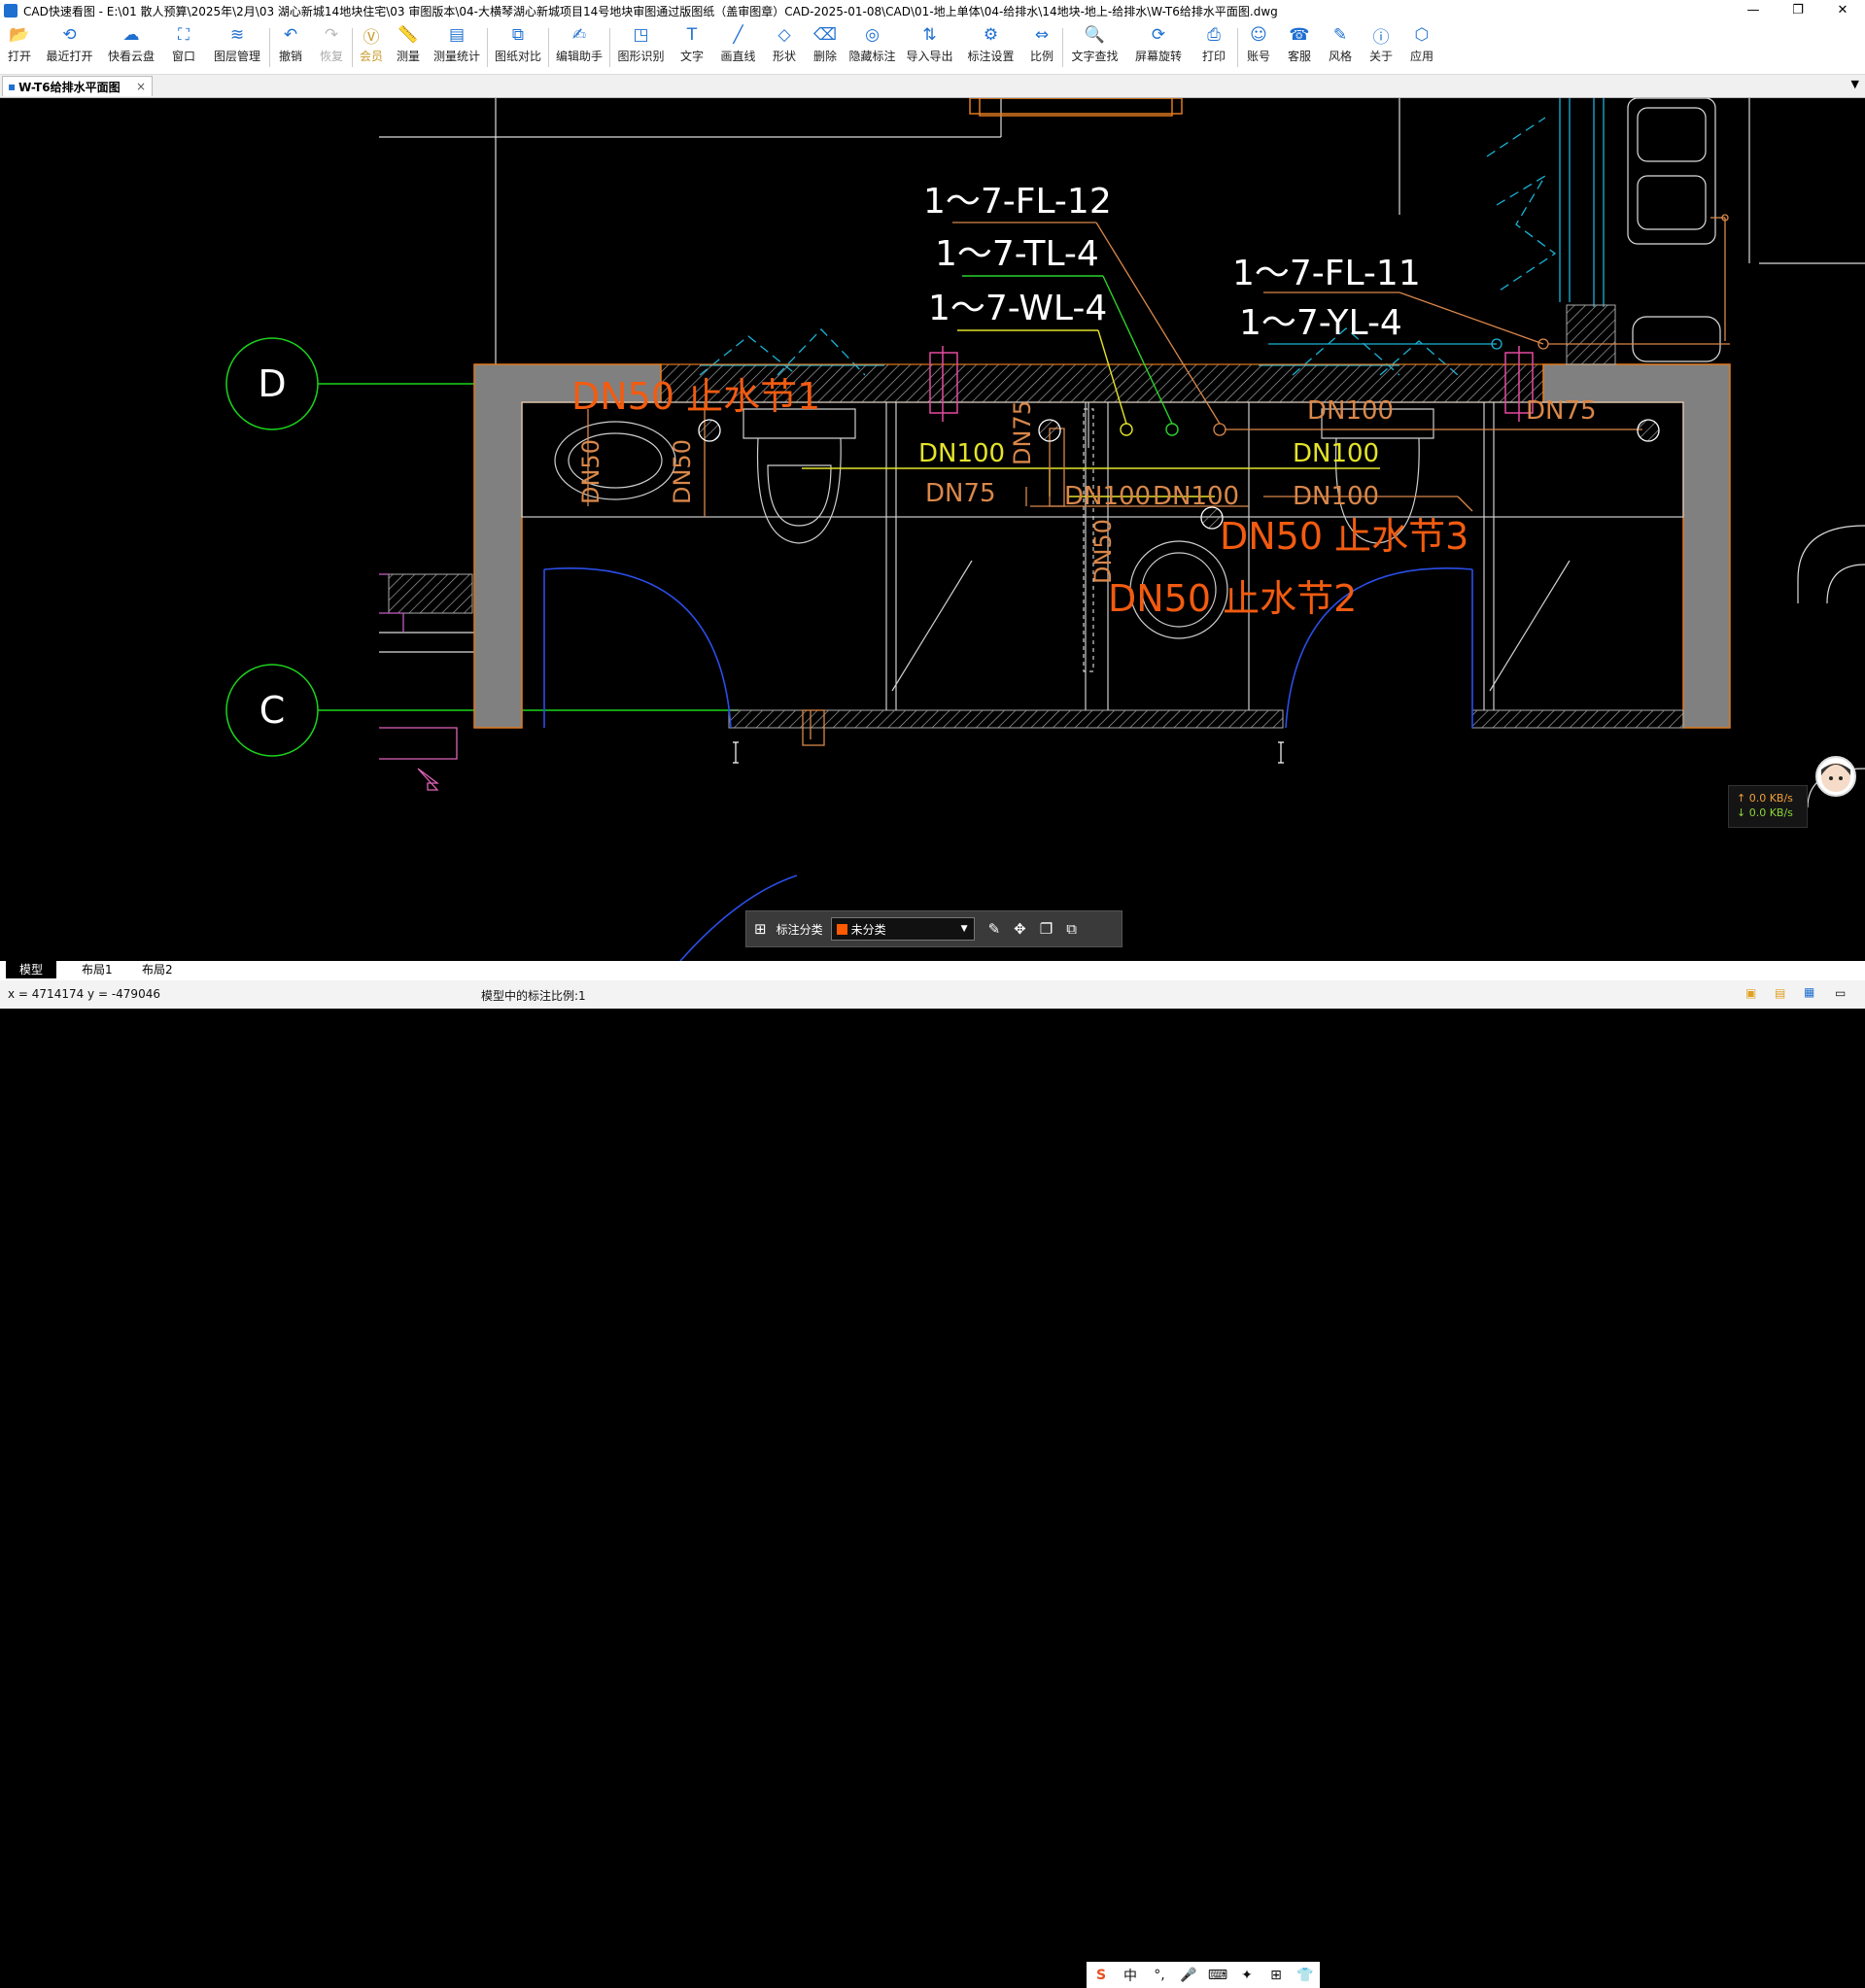 This screenshot has height=1988, width=1865. I want to click on info-icon: ⓘ, so click(1381, 38).